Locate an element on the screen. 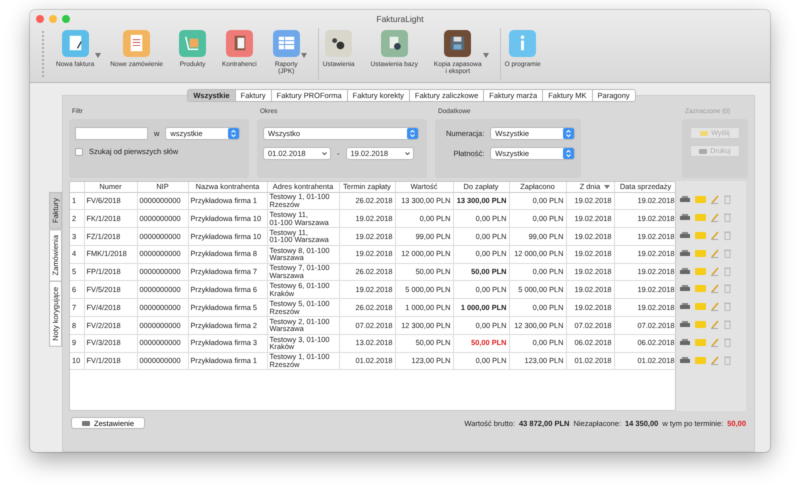 Image resolution: width=800 pixels, height=500 pixels. checkbox is located at coordinates (79, 152).